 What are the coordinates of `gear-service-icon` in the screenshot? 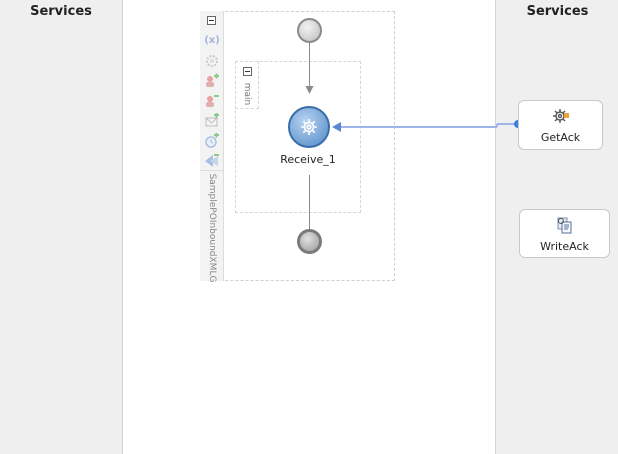 It's located at (561, 116).